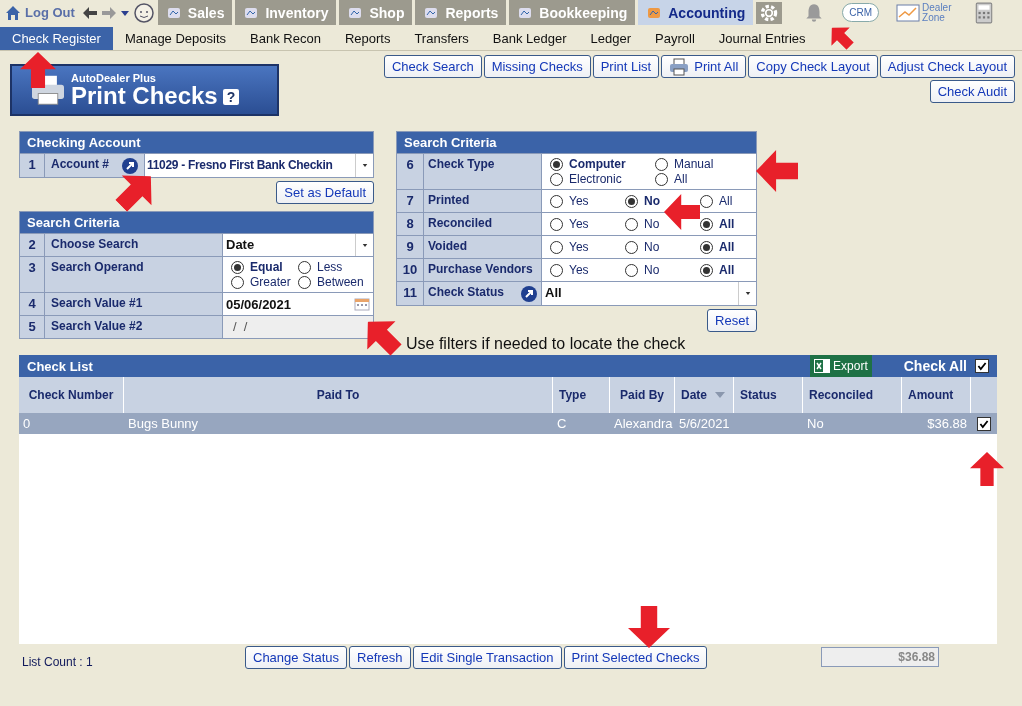 This screenshot has height=706, width=1022. Describe the element at coordinates (880, 657) in the screenshot. I see `total-field: $36.88` at that location.